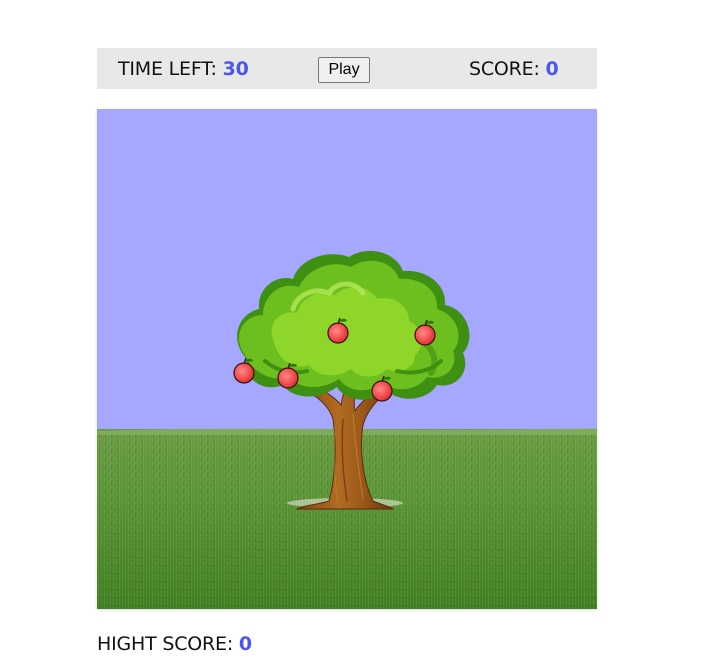 The image size is (715, 663). What do you see at coordinates (245, 644) in the screenshot?
I see `high-score-value: 0` at bounding box center [245, 644].